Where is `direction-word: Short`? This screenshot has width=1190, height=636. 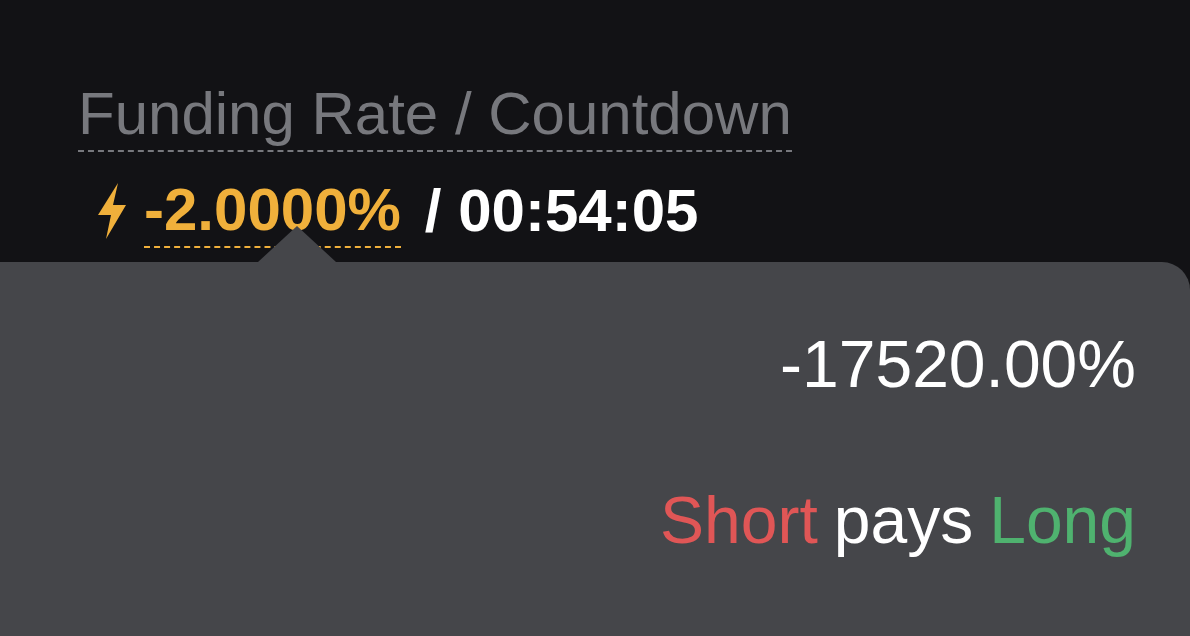
direction-word: Short is located at coordinates (739, 520).